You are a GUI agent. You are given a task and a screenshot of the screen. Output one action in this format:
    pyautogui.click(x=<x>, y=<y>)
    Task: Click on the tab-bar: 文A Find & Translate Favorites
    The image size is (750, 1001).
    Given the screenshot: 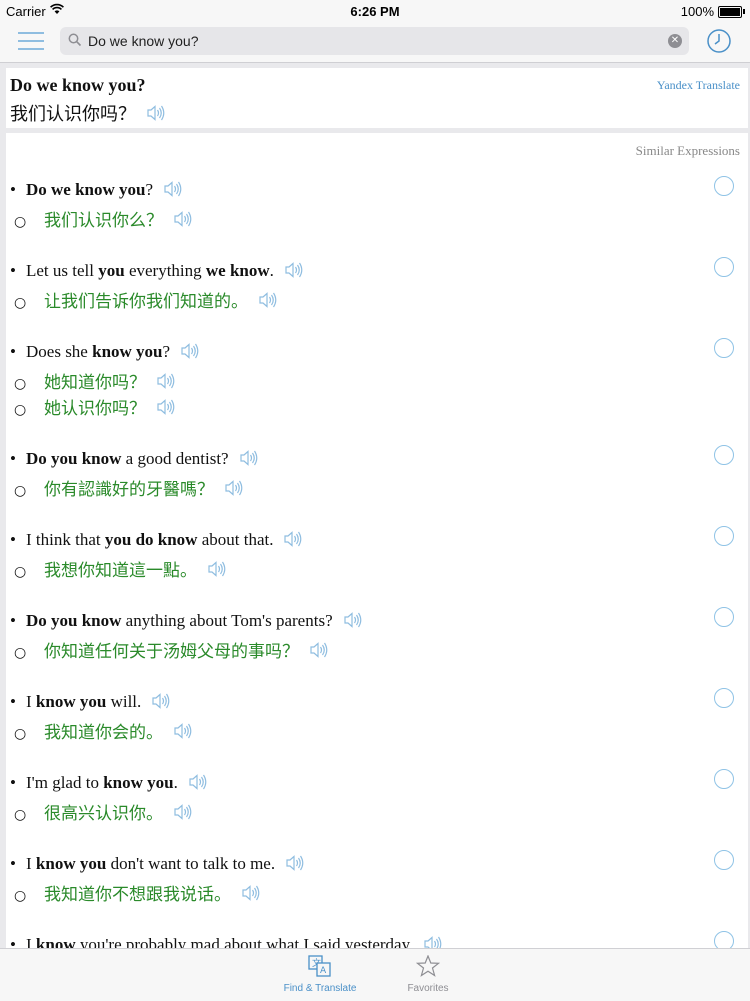 What is the action you would take?
    pyautogui.click(x=375, y=974)
    